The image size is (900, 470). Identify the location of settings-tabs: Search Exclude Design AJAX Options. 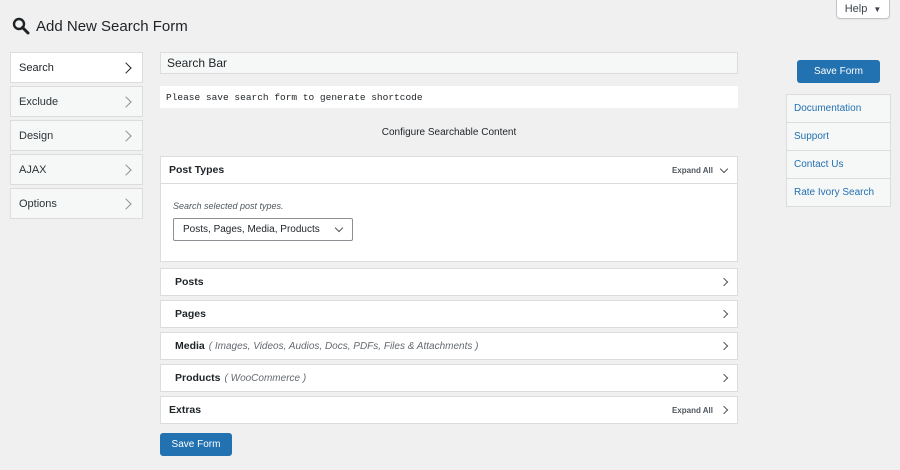
(76, 137).